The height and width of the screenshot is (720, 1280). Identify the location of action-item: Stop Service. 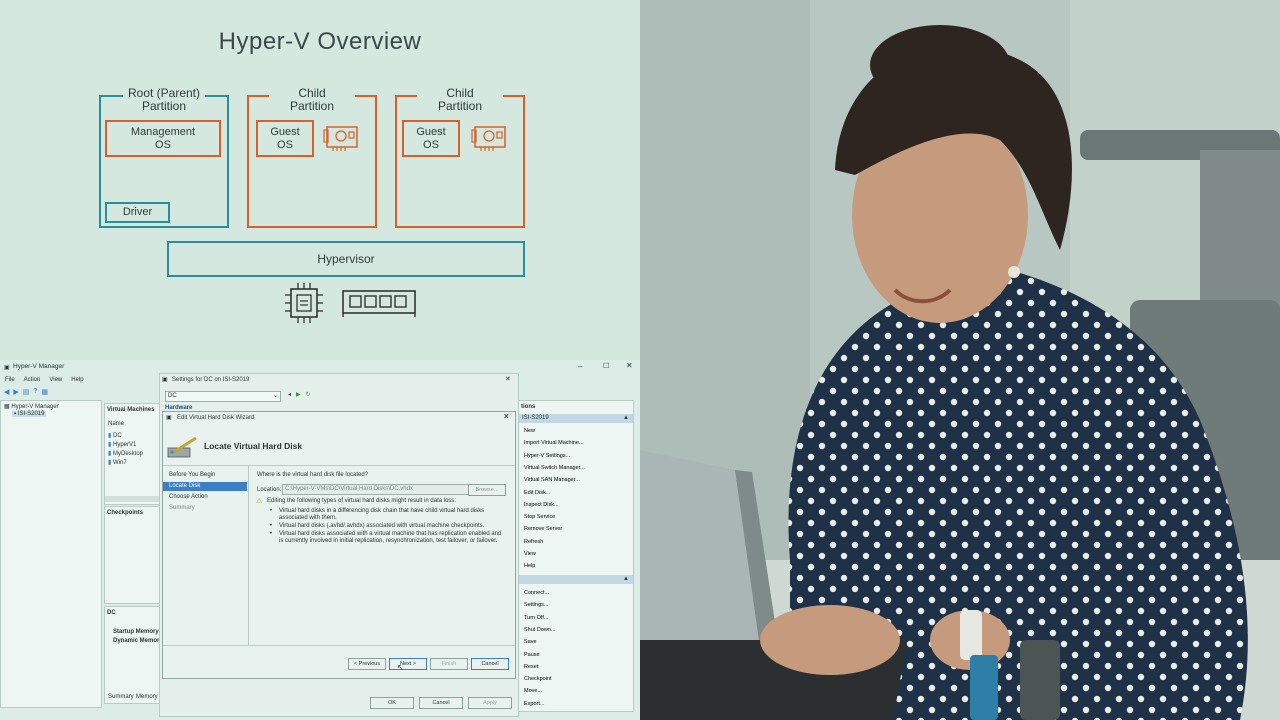
(539, 517).